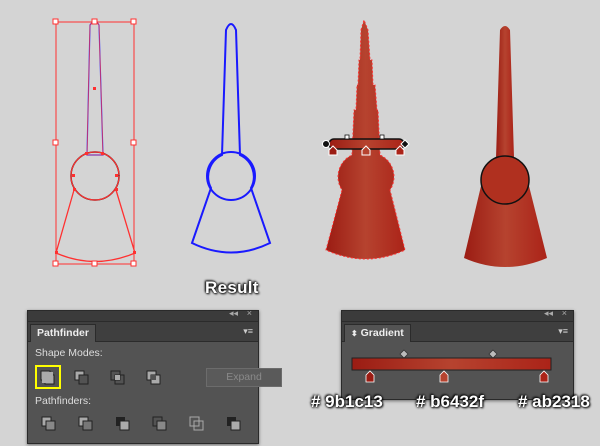 The image size is (600, 446). What do you see at coordinates (82, 378) in the screenshot?
I see `minus-front-icon` at bounding box center [82, 378].